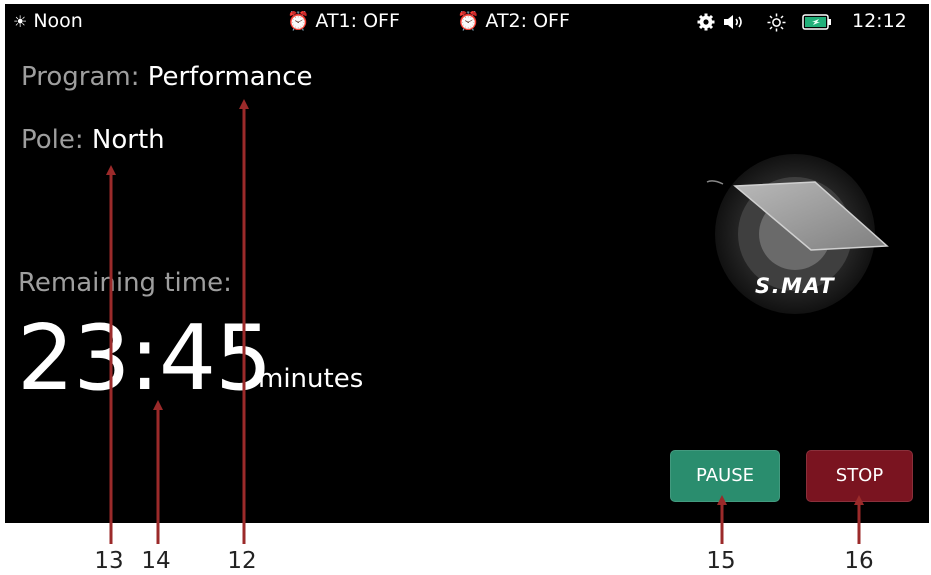 The height and width of the screenshot is (575, 931). I want to click on battery-icon, so click(816, 22).